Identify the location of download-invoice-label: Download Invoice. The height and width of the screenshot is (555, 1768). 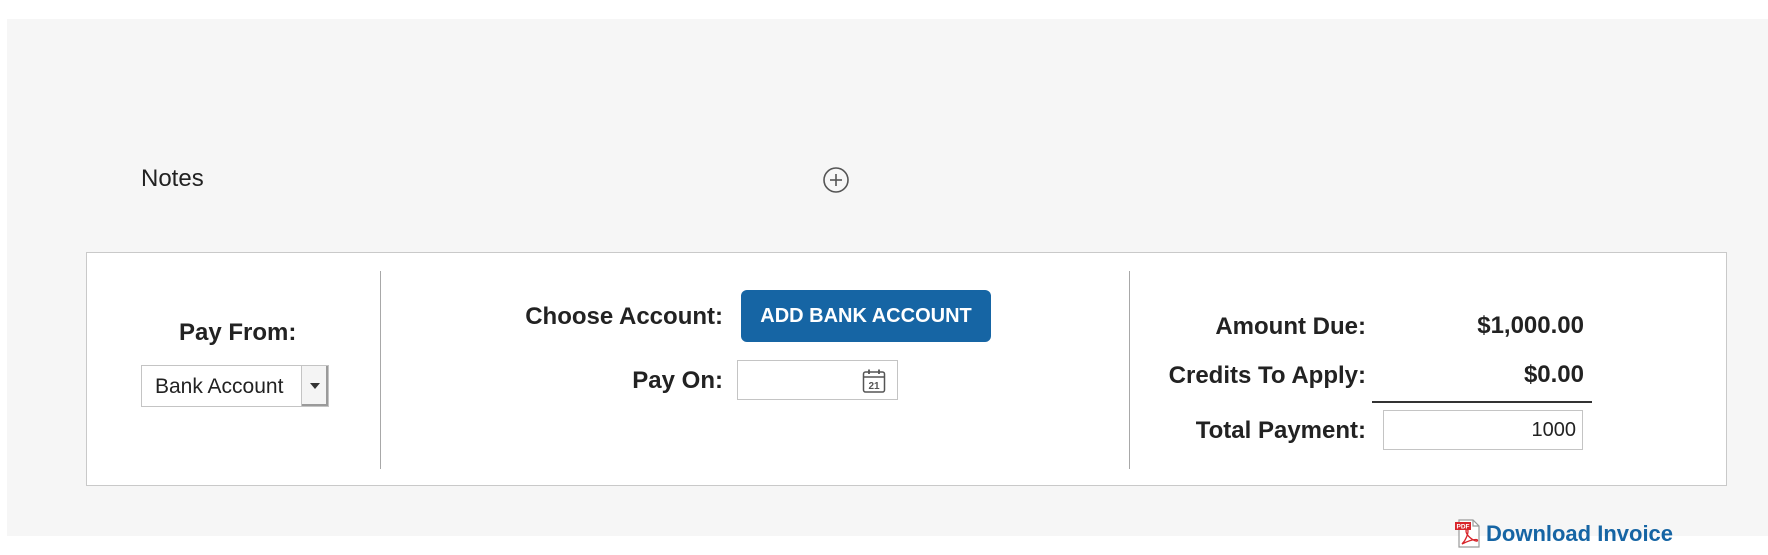
(1579, 534).